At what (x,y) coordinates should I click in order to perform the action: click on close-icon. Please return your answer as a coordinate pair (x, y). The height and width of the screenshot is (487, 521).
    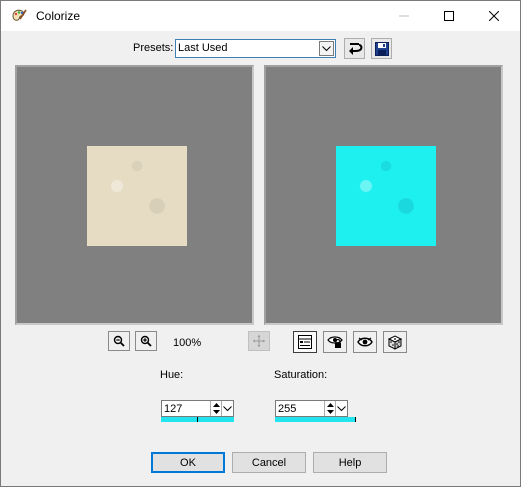
    Looking at the image, I should click on (494, 16).